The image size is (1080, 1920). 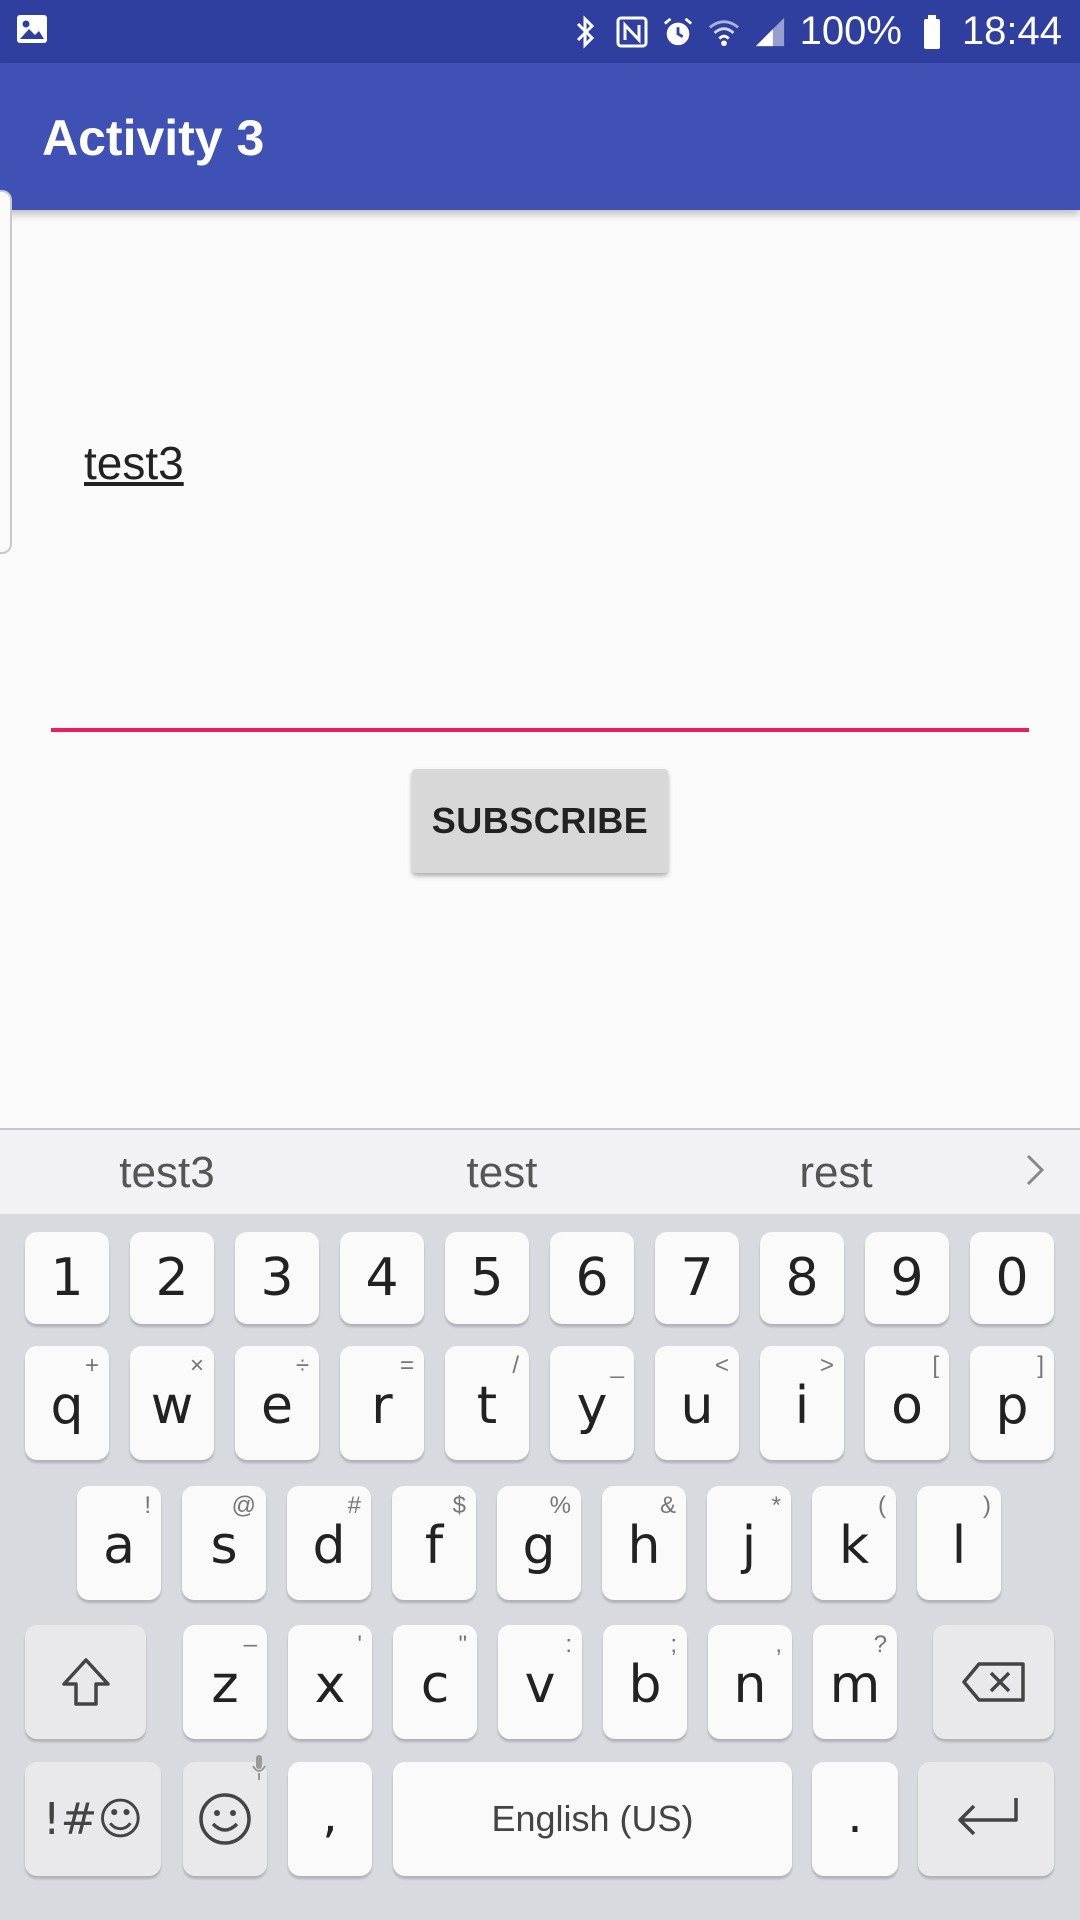 What do you see at coordinates (673, 1644) in the screenshot?
I see `key-secondary-label: ;` at bounding box center [673, 1644].